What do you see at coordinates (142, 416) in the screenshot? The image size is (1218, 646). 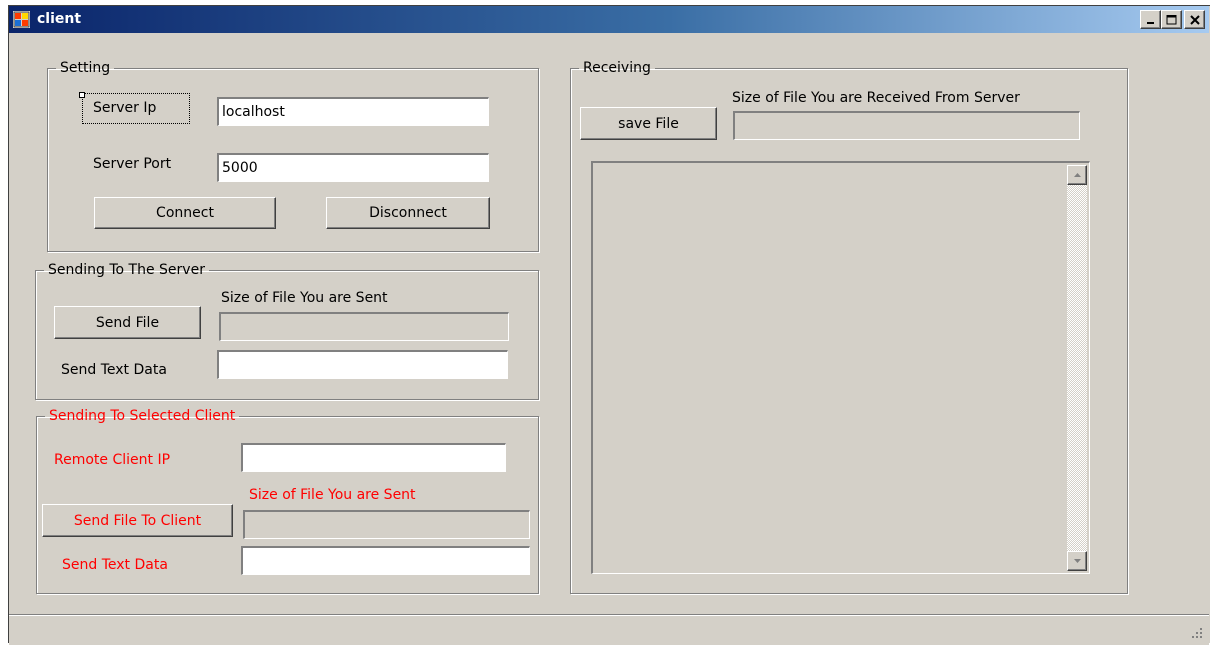 I see `sending-client-legend: Sending To Selected Client` at bounding box center [142, 416].